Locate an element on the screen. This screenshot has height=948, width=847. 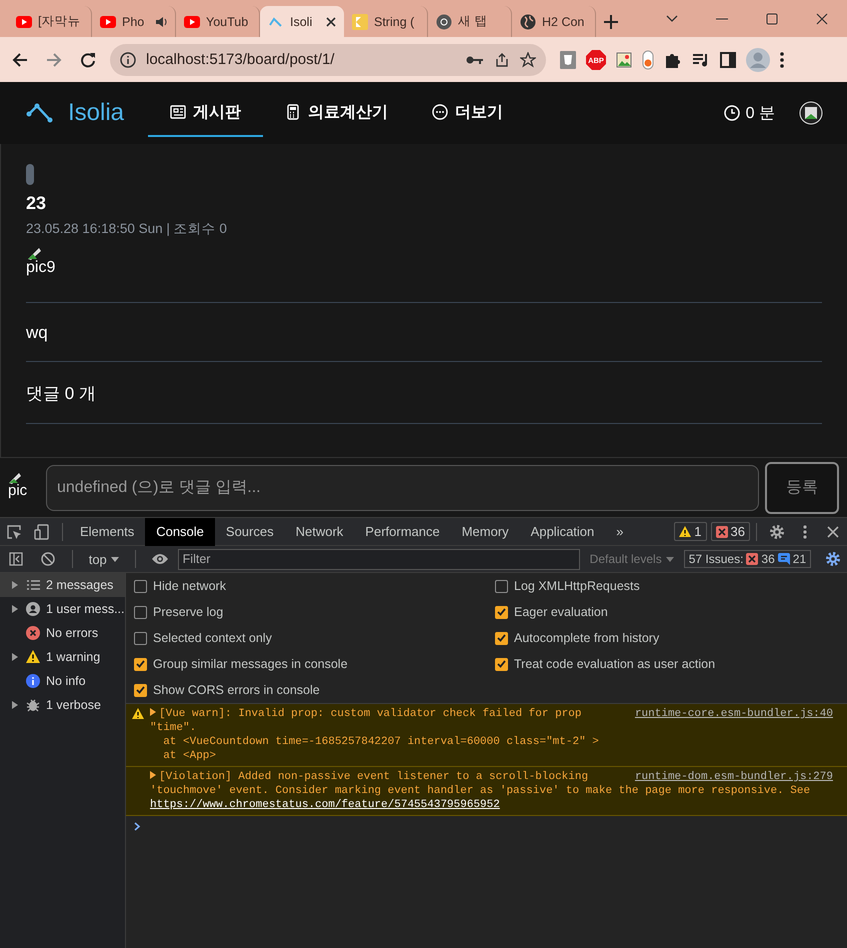
setting-label: Autocomplete from history is located at coordinates (587, 638).